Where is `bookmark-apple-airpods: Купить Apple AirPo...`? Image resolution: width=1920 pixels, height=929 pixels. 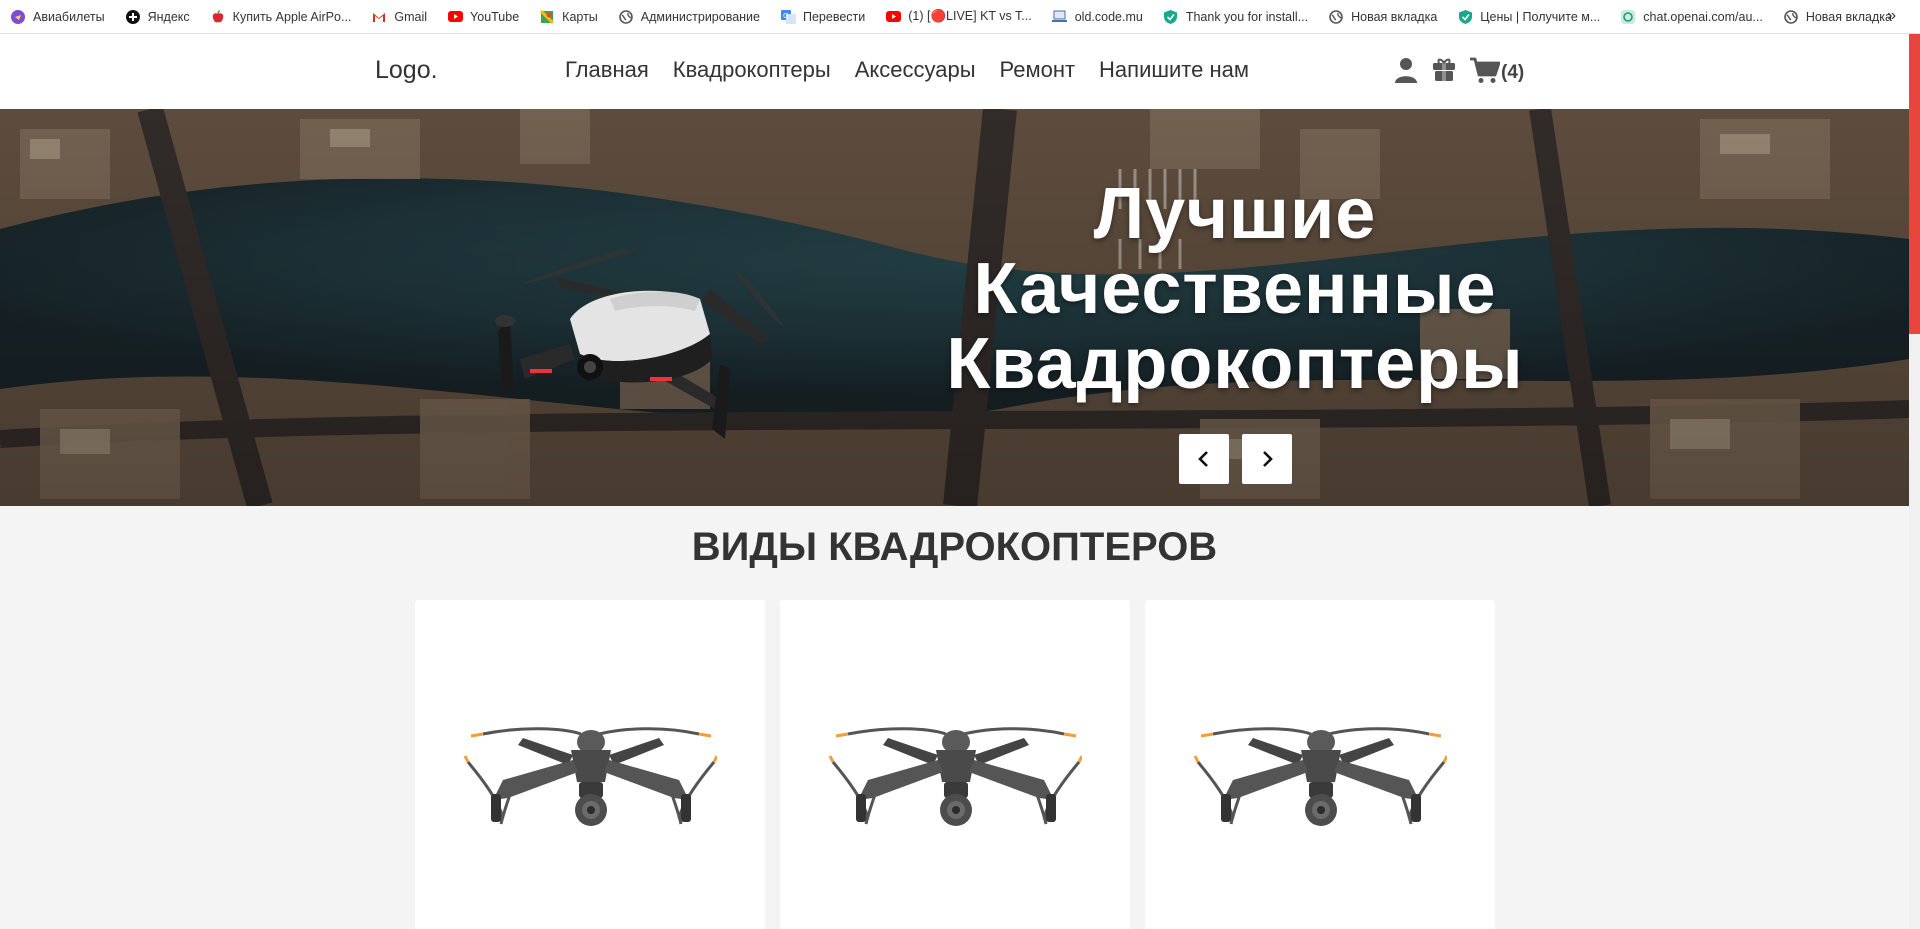 bookmark-apple-airpods: Купить Apple AirPo... is located at coordinates (281, 17).